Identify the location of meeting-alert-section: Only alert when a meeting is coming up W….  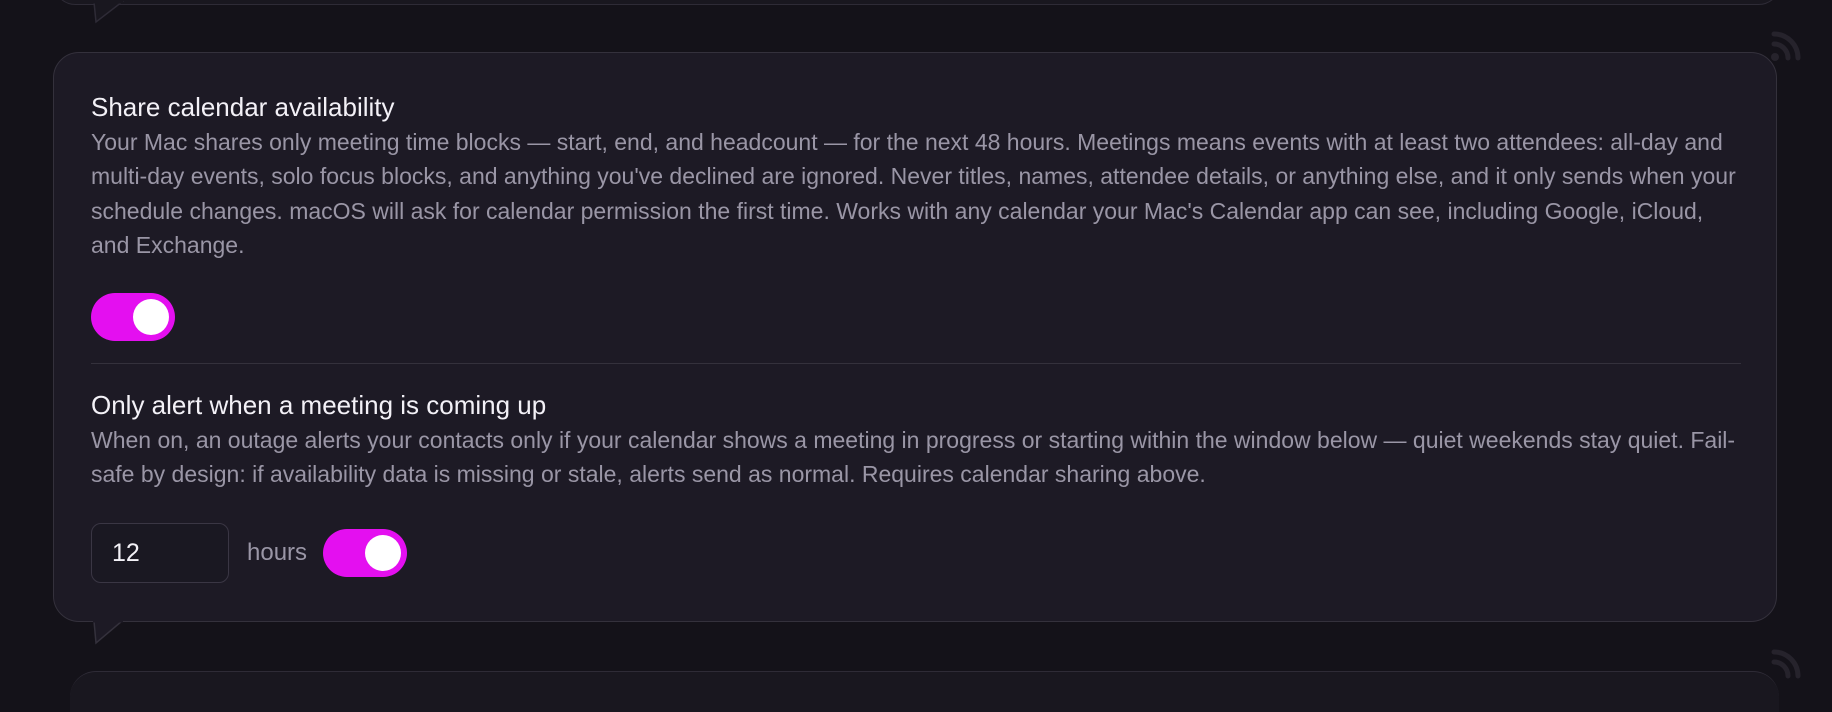
(916, 440).